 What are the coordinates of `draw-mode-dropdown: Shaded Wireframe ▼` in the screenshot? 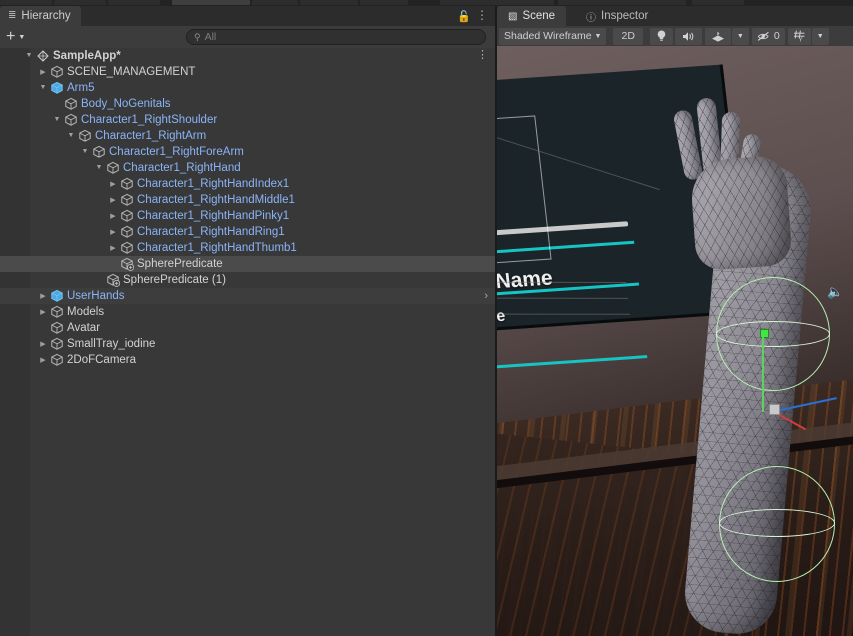 It's located at (553, 36).